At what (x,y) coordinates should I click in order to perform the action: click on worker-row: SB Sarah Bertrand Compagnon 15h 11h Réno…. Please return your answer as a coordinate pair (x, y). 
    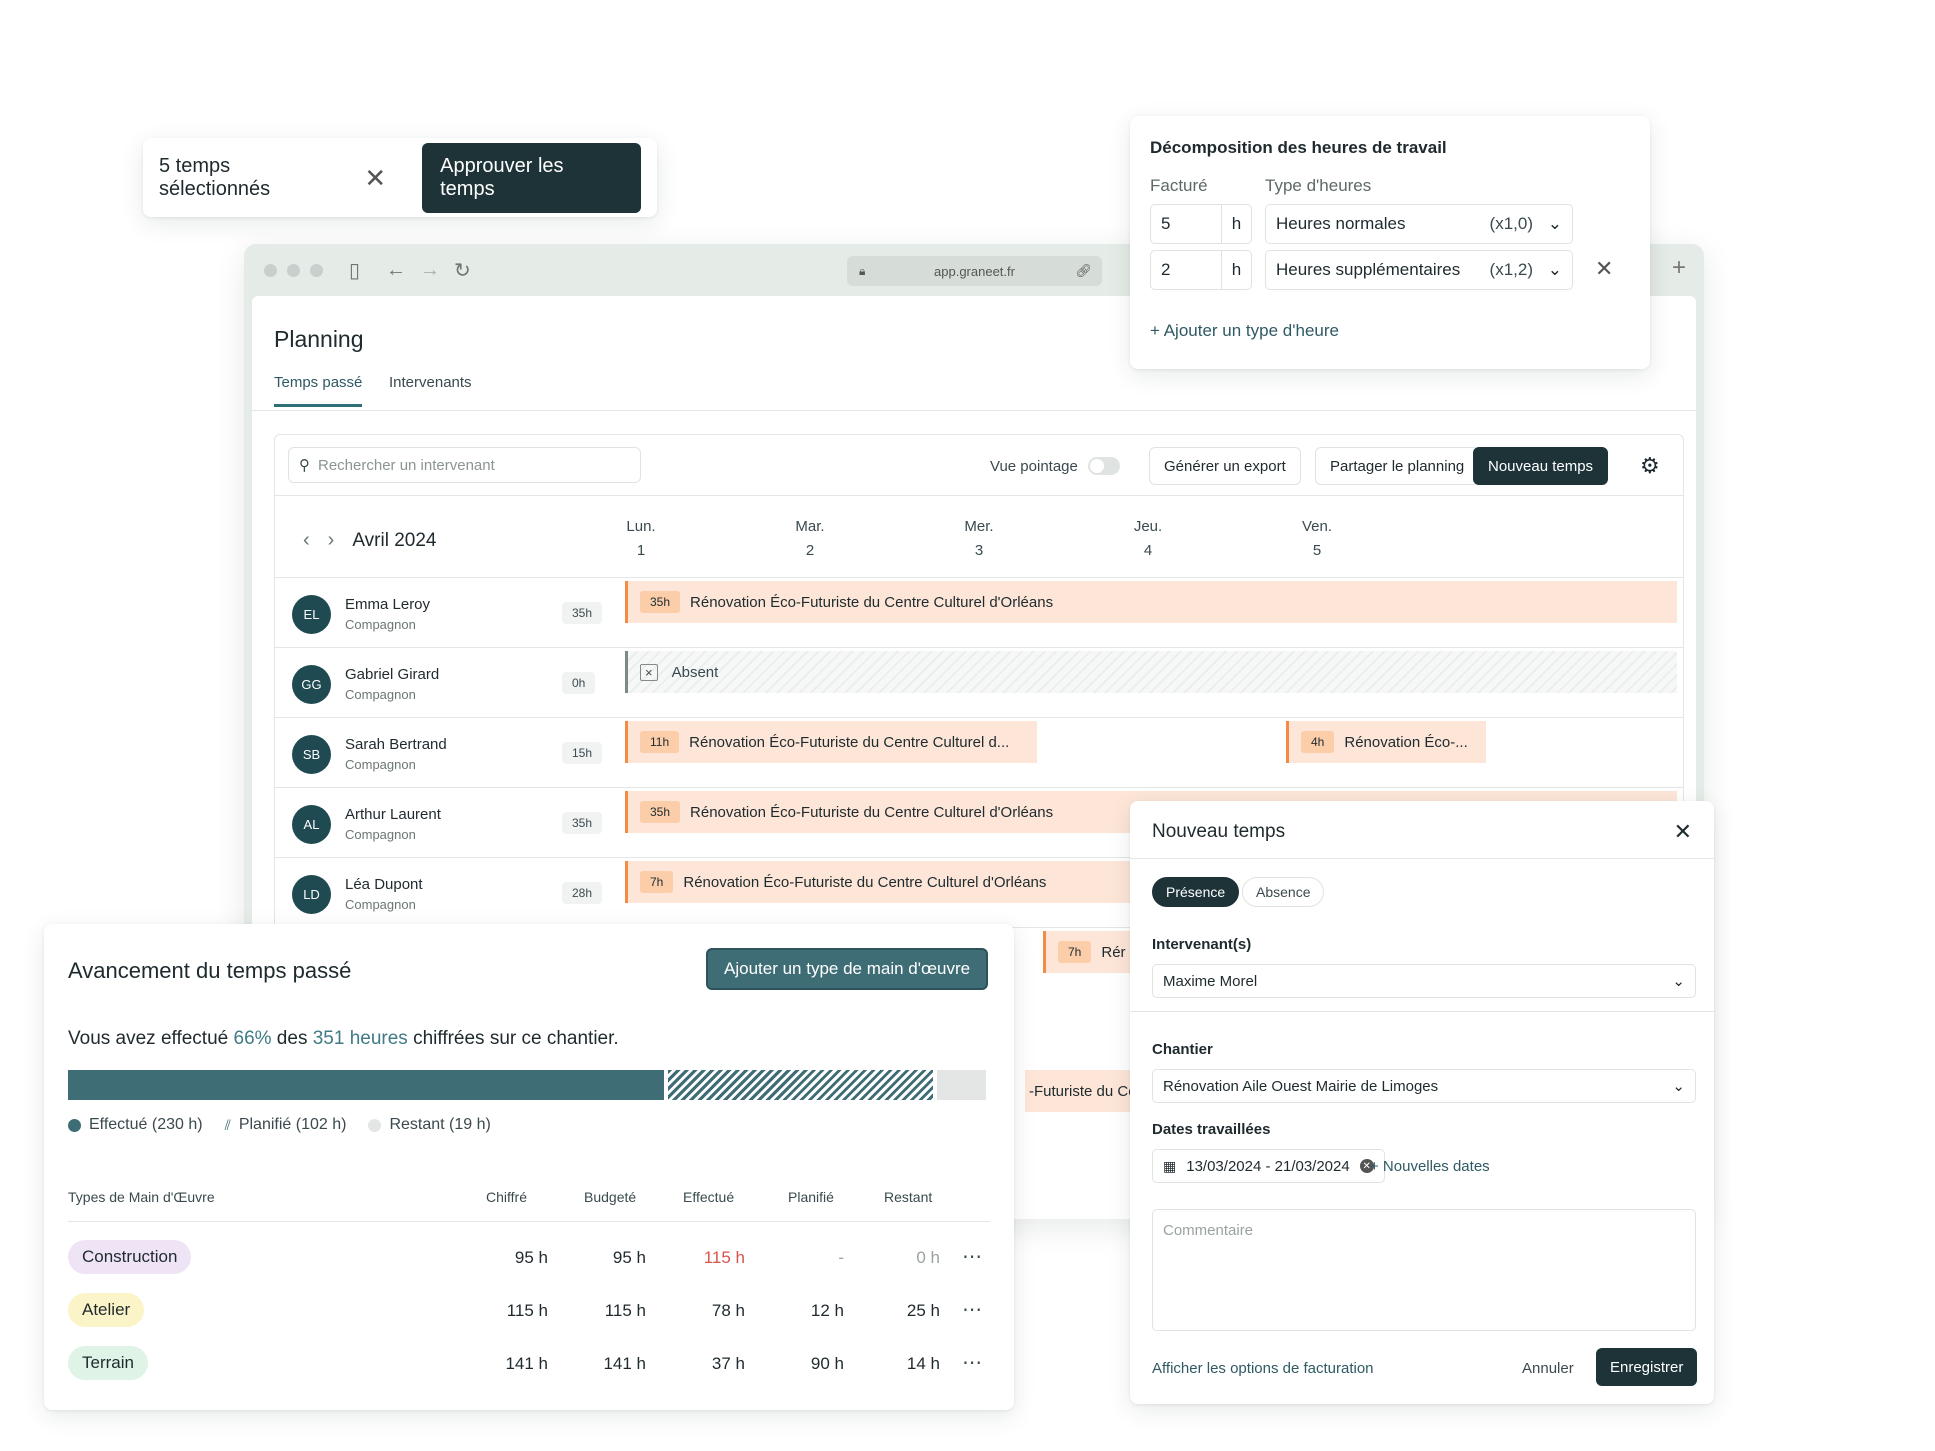
    Looking at the image, I should click on (979, 752).